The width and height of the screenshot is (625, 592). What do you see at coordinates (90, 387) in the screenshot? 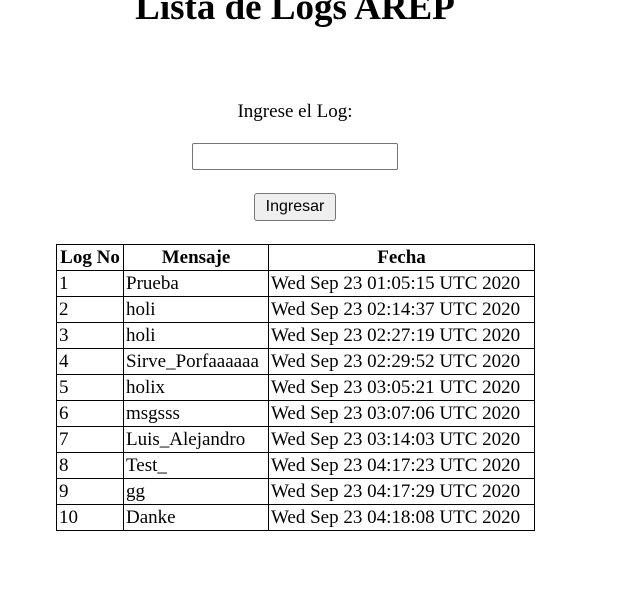
I see `log-number-cell: 5` at bounding box center [90, 387].